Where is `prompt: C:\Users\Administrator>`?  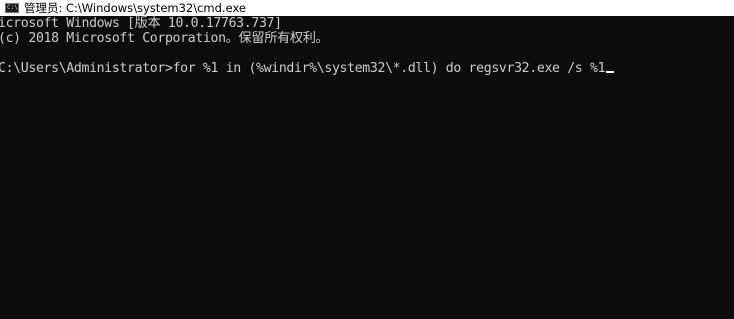 prompt: C:\Users\Administrator> is located at coordinates (86, 68).